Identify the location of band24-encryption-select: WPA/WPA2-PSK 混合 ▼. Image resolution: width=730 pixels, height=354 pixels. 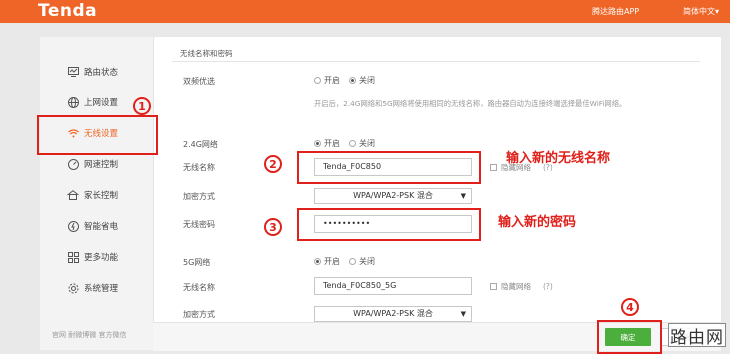
(393, 196).